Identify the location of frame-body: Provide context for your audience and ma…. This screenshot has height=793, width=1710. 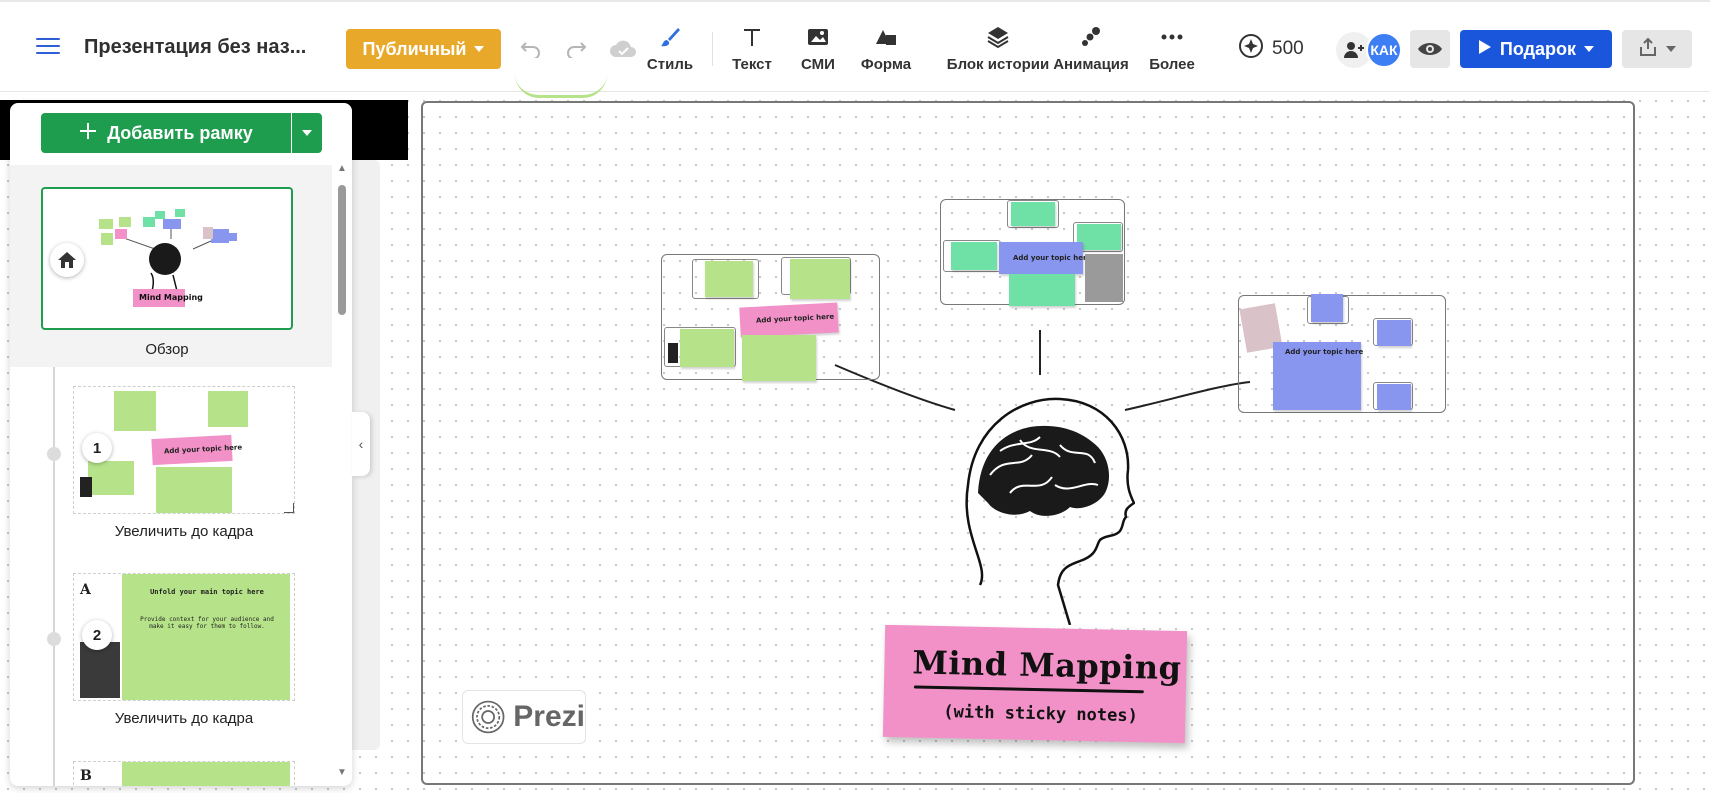
(207, 623).